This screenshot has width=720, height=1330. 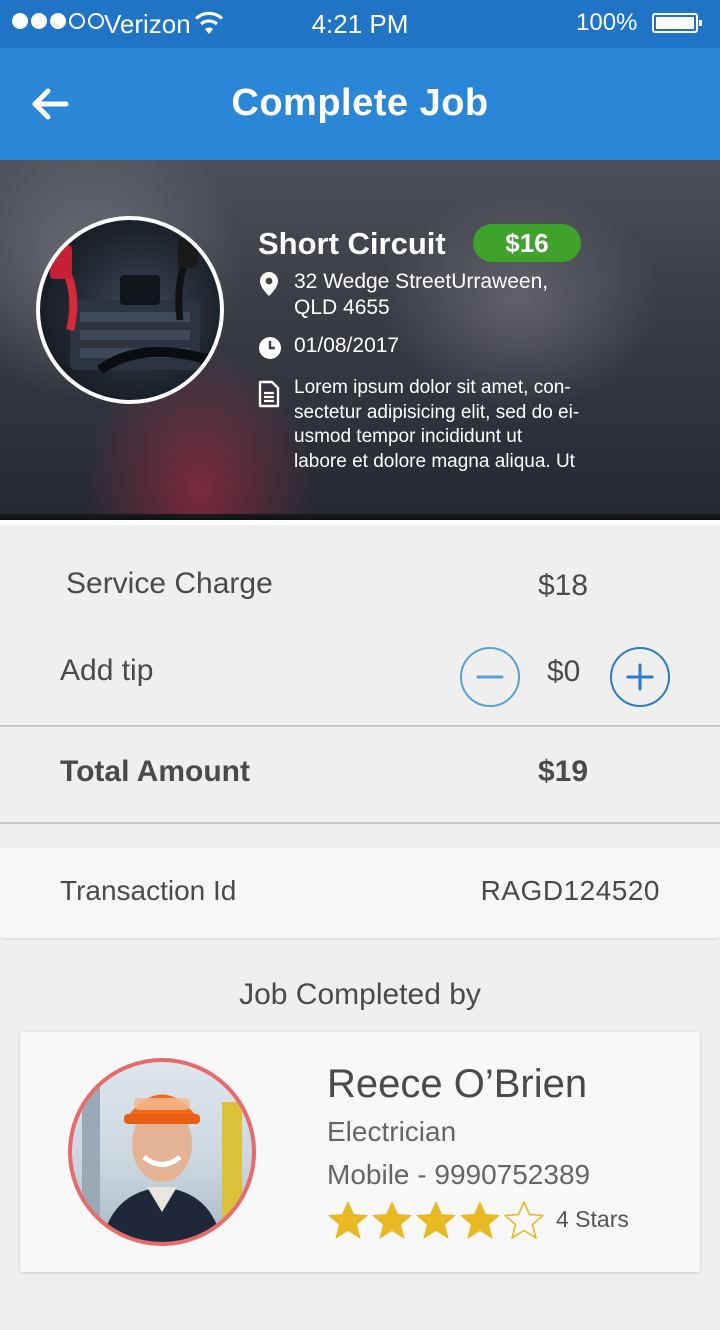 I want to click on total-amount-label: Total Amount, so click(x=155, y=771).